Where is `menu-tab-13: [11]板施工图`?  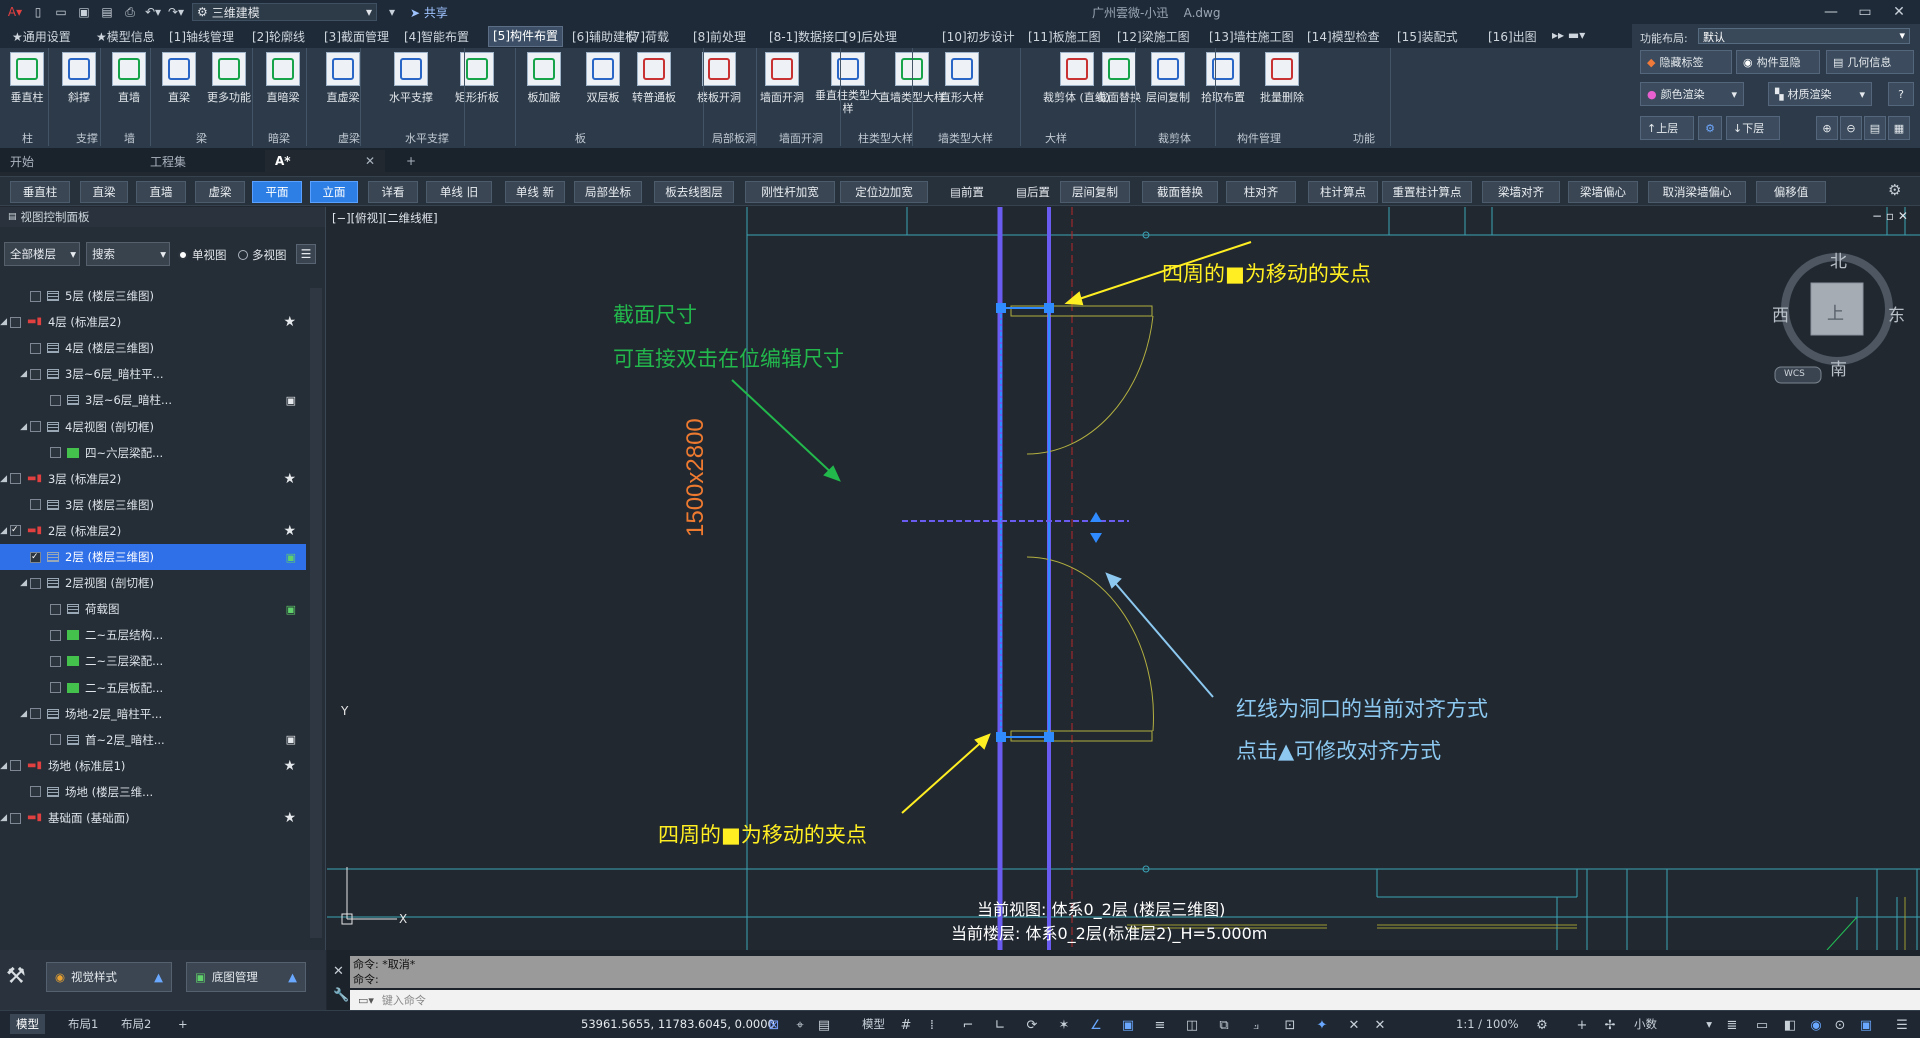 menu-tab-13: [11]板施工图 is located at coordinates (1064, 37).